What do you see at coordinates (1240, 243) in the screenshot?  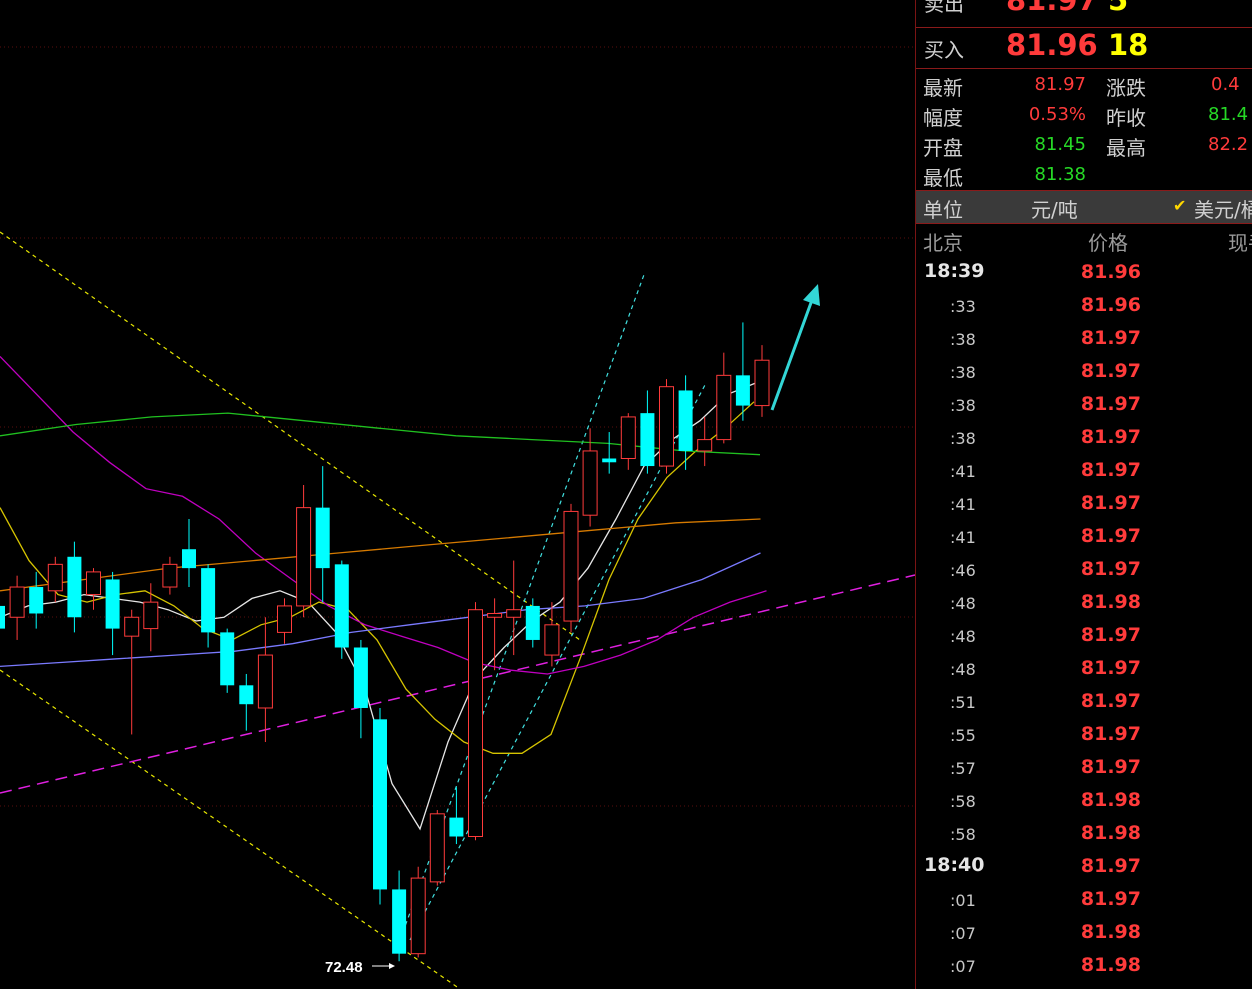 I see `col-header-volume: 现手` at bounding box center [1240, 243].